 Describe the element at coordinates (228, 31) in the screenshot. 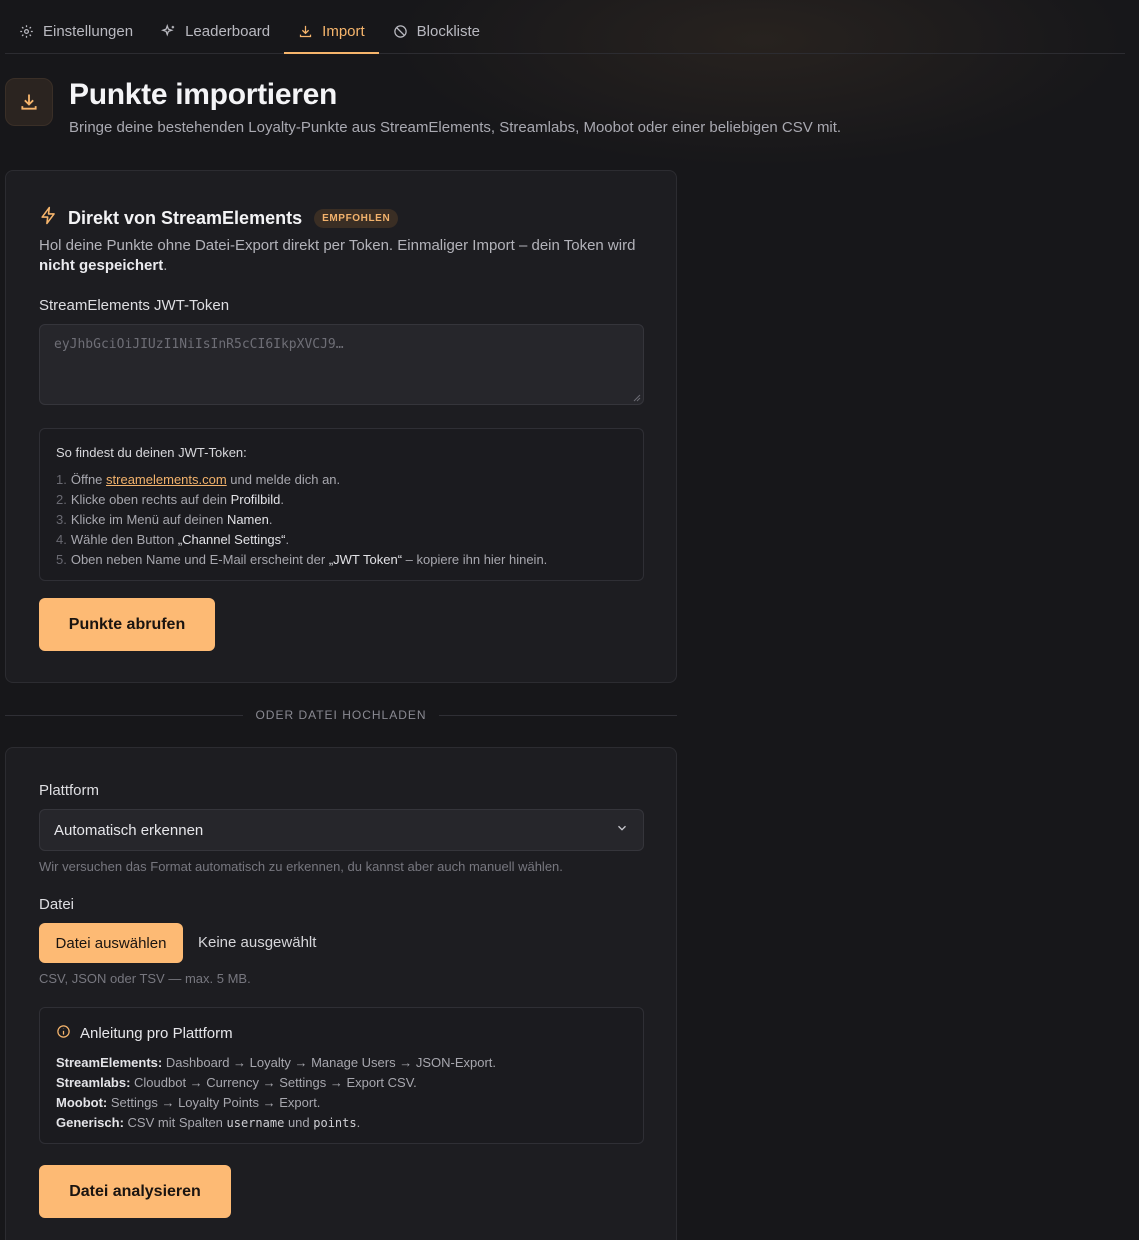

I see `tab-label: Leaderboard` at that location.